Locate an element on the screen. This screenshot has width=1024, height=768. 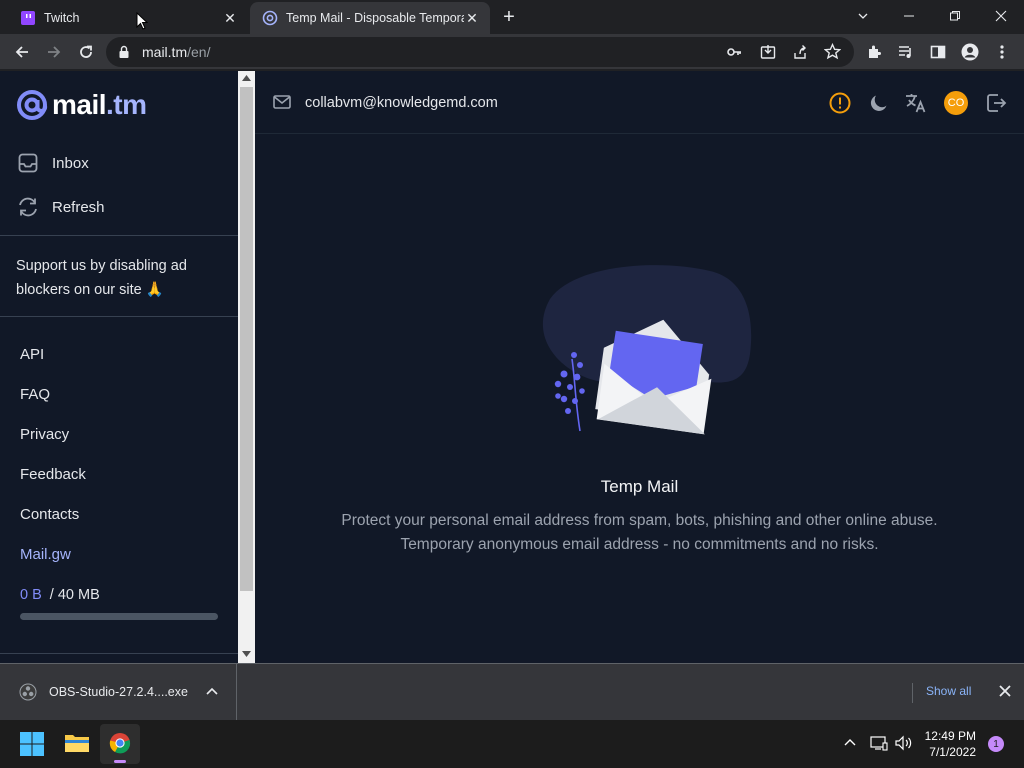
file-explorer-icon is located at coordinates (77, 743).